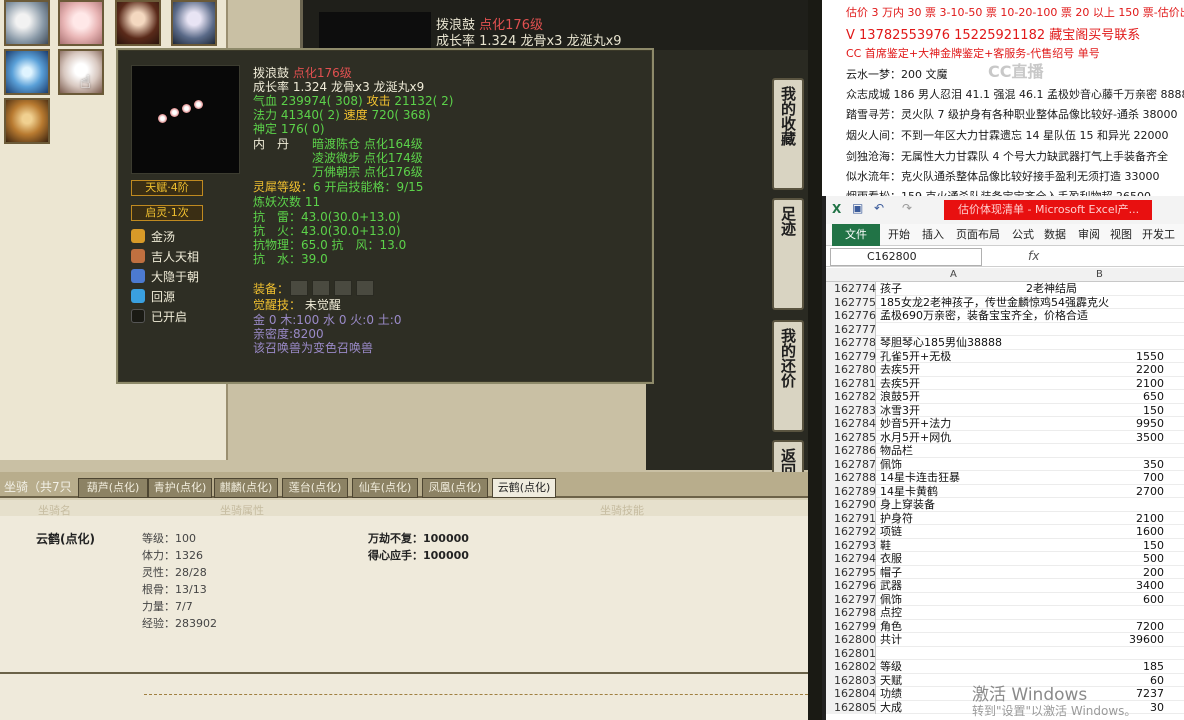  Describe the element at coordinates (1150, 586) in the screenshot. I see `cell-value: 3400` at that location.